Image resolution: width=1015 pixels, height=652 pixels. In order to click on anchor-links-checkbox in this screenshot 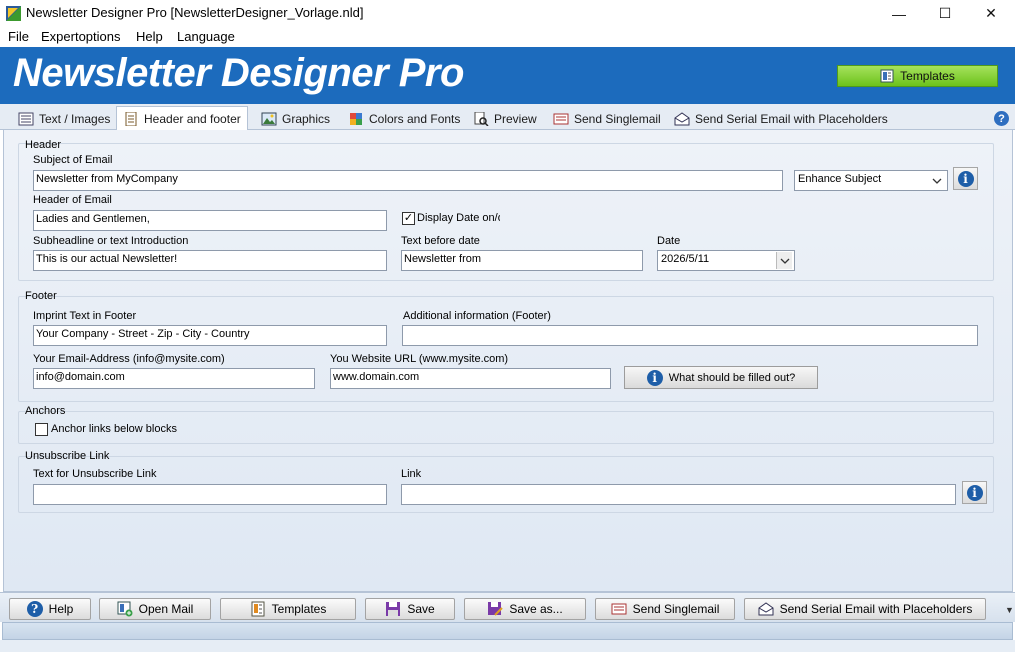, I will do `click(41, 429)`.